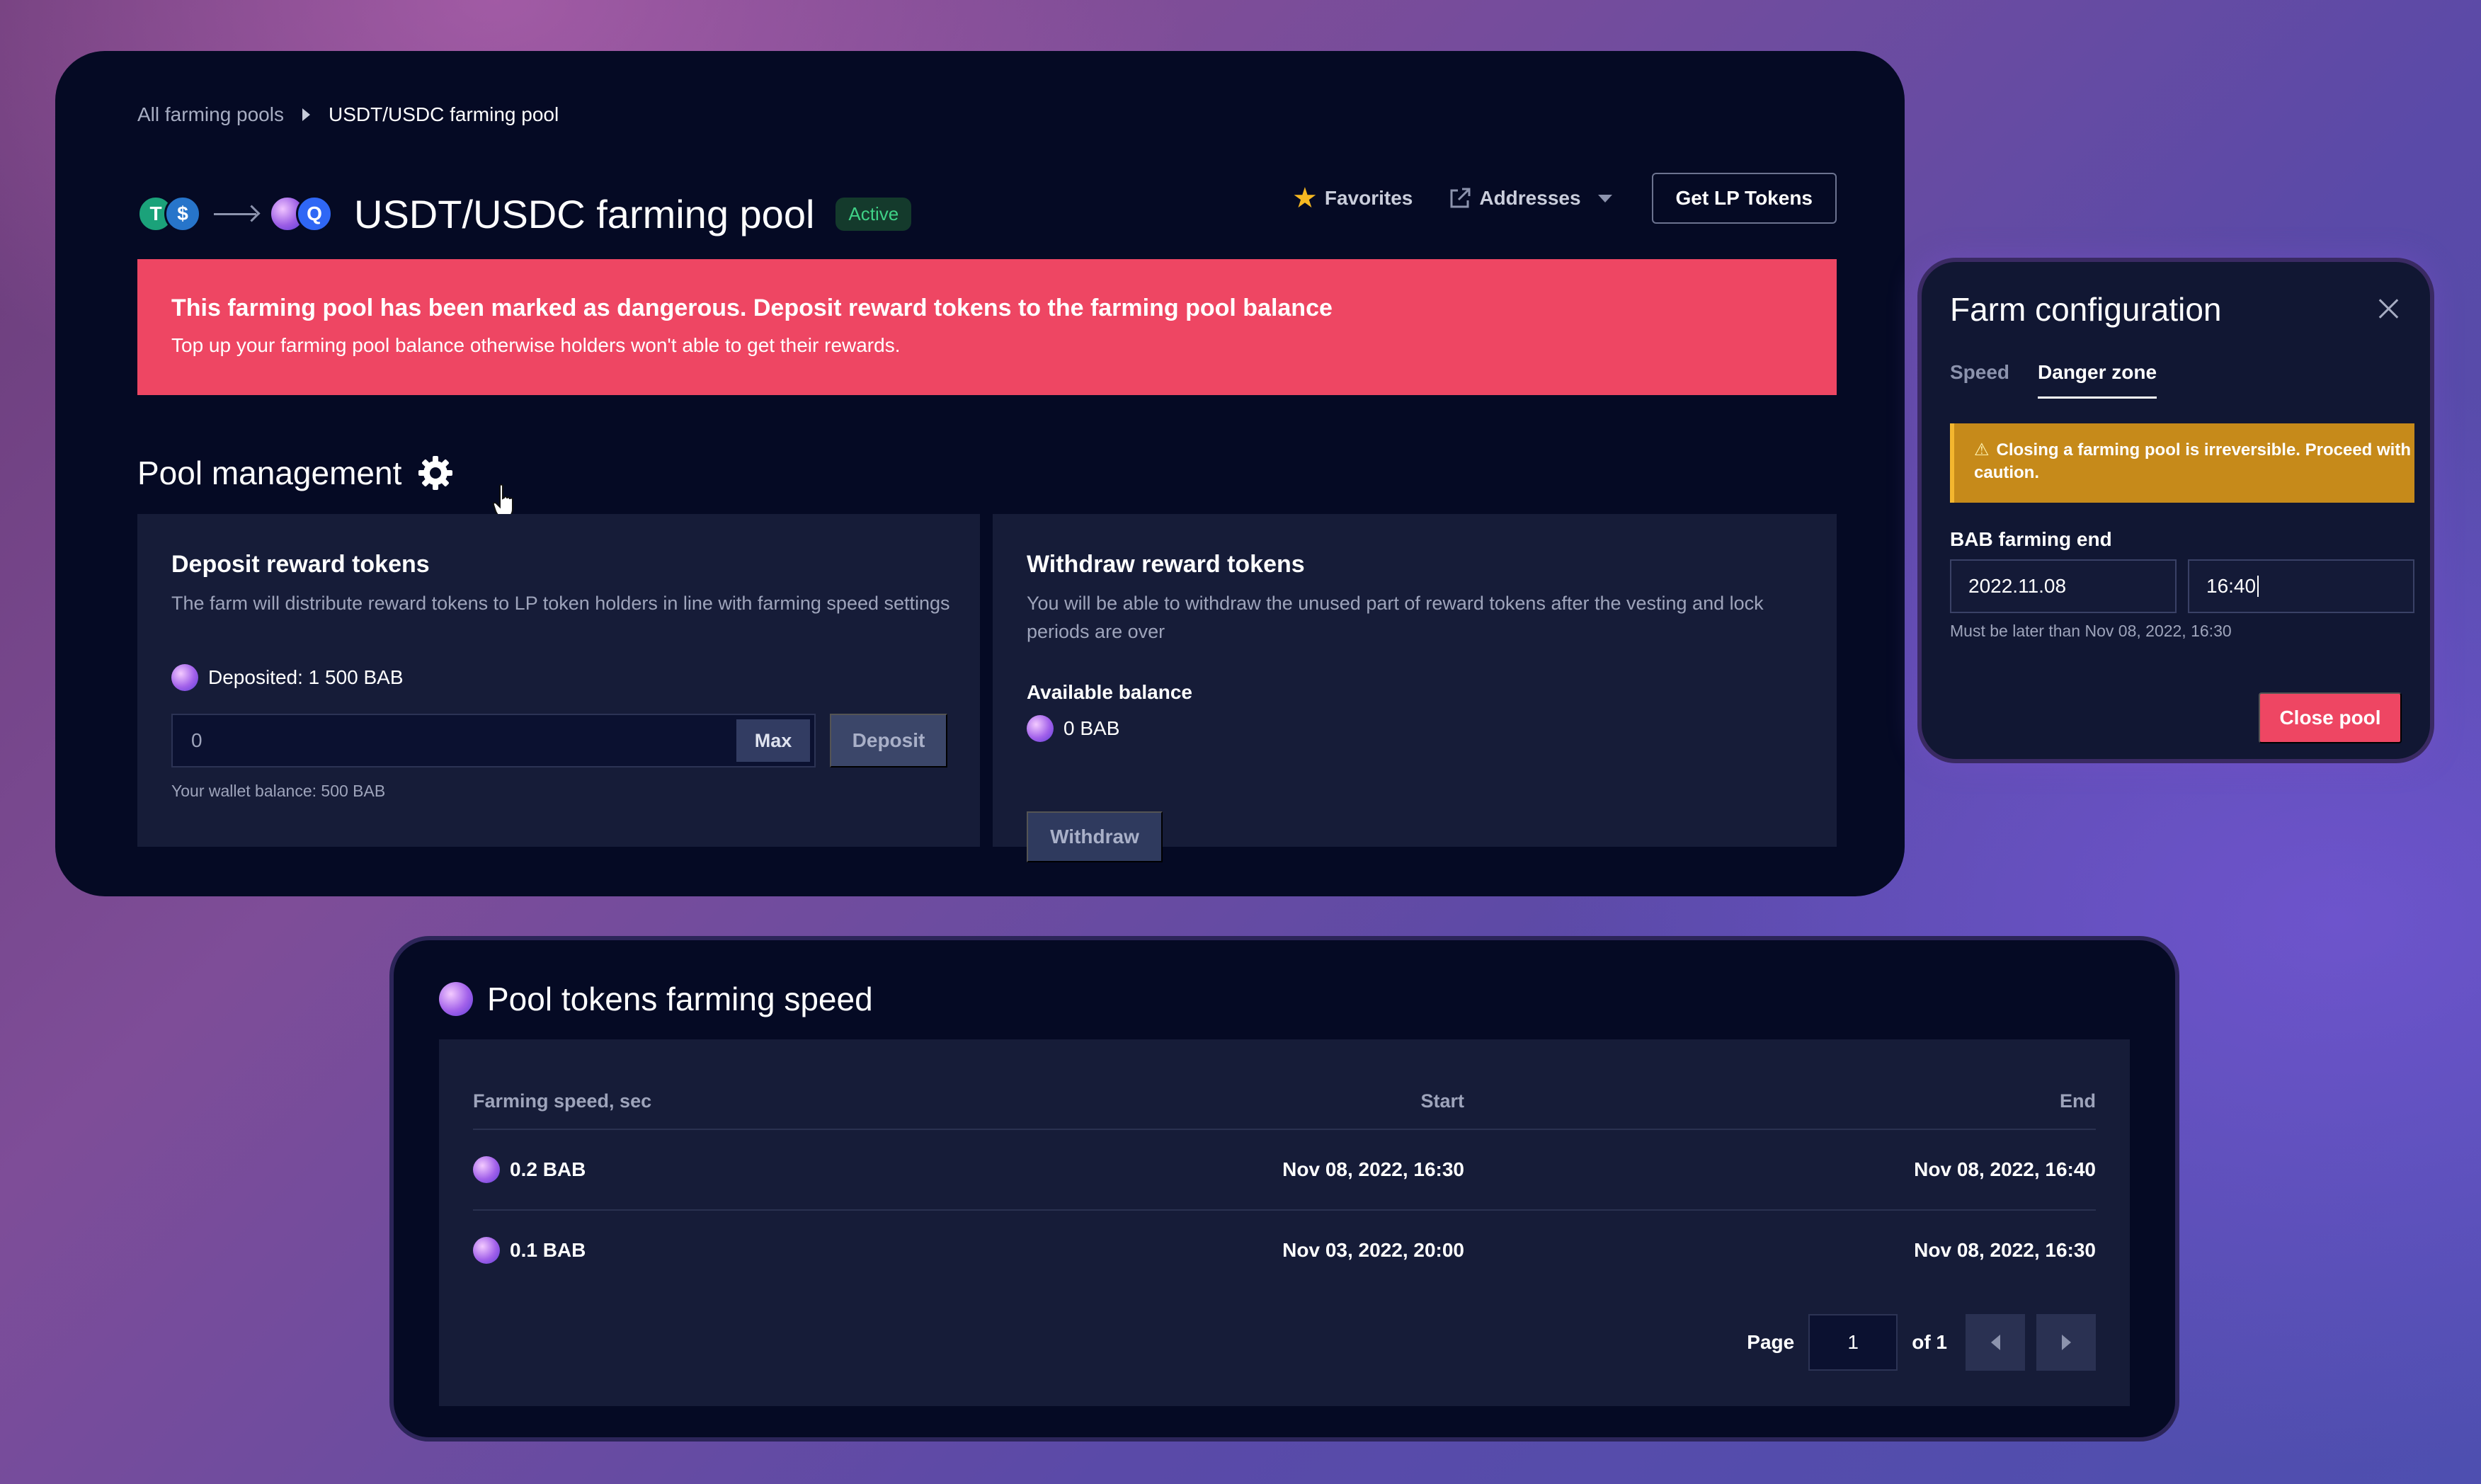 The image size is (2481, 1484). Describe the element at coordinates (197, 740) in the screenshot. I see `deposit-input-value: 0` at that location.